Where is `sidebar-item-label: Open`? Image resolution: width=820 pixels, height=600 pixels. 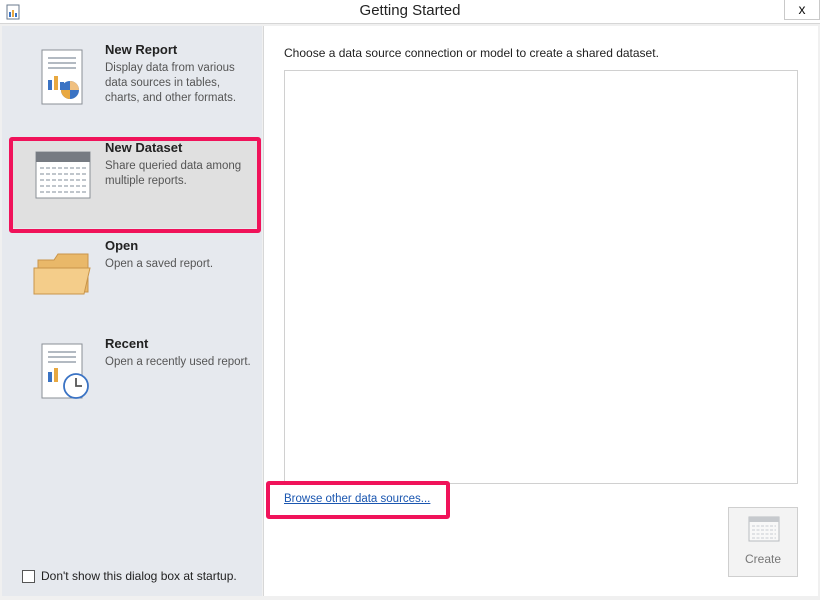 sidebar-item-label: Open is located at coordinates (122, 245).